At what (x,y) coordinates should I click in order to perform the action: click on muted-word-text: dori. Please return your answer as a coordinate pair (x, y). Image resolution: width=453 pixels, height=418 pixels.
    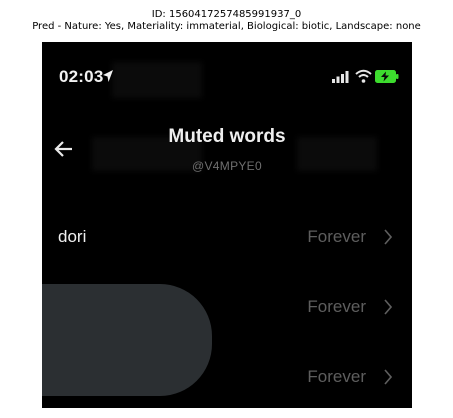
    Looking at the image, I should click on (72, 236).